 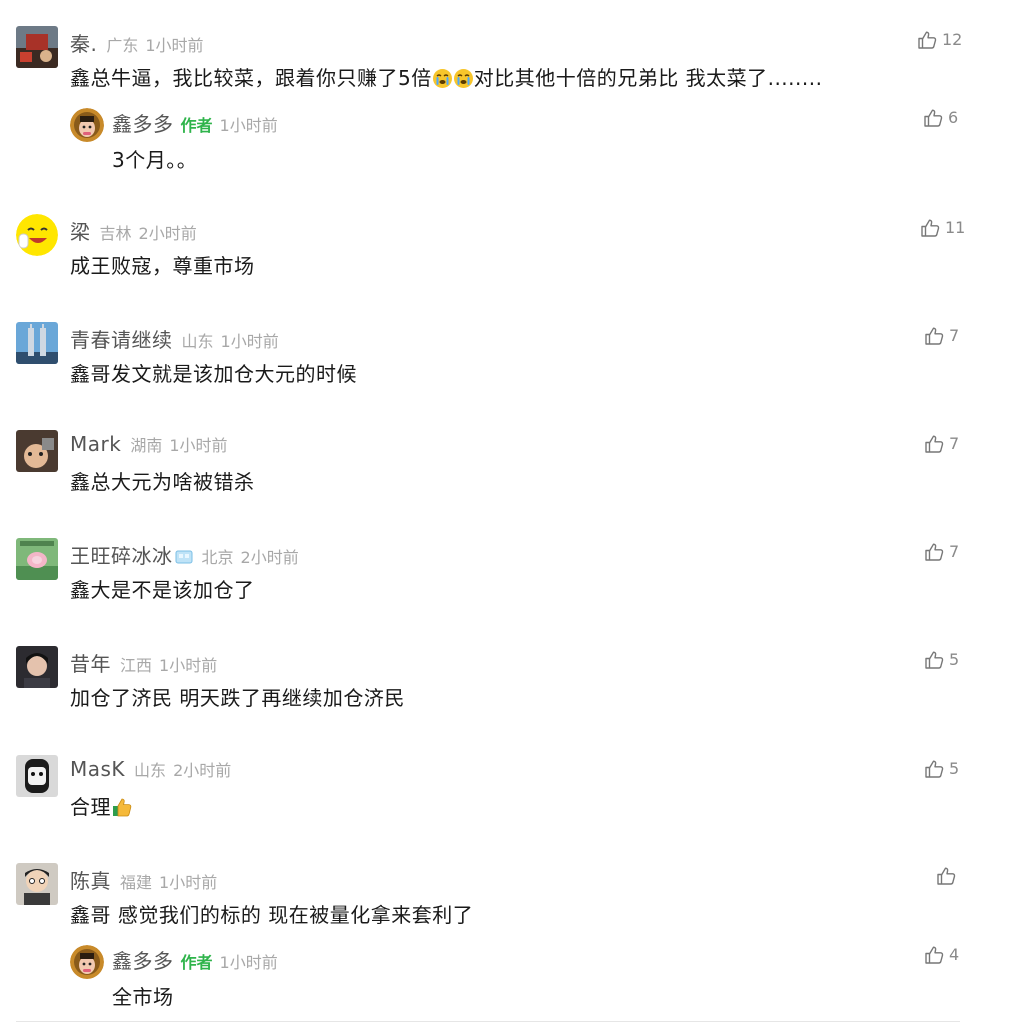 I want to click on username: 秦., so click(x=83, y=42).